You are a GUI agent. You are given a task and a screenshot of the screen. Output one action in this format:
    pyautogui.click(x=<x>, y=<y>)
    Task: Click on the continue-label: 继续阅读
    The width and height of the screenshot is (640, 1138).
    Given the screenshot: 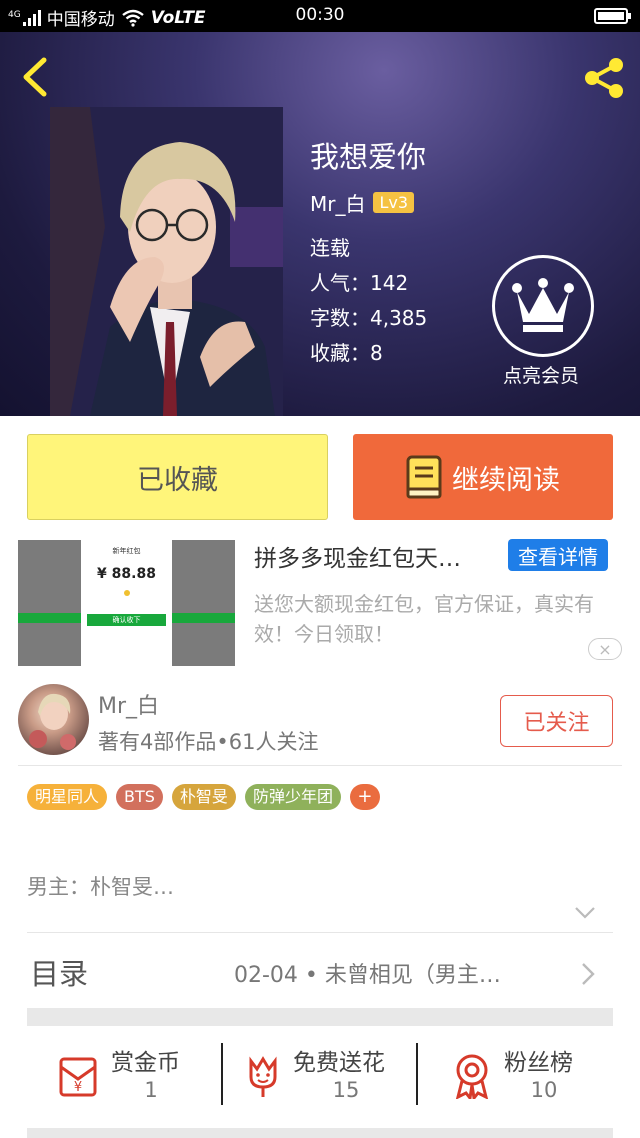 What is the action you would take?
    pyautogui.click(x=506, y=480)
    